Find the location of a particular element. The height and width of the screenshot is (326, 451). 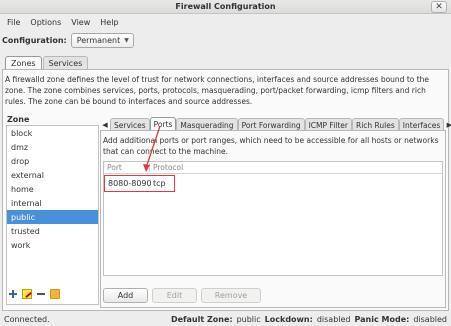

zone-item-public: public is located at coordinates (52, 217).